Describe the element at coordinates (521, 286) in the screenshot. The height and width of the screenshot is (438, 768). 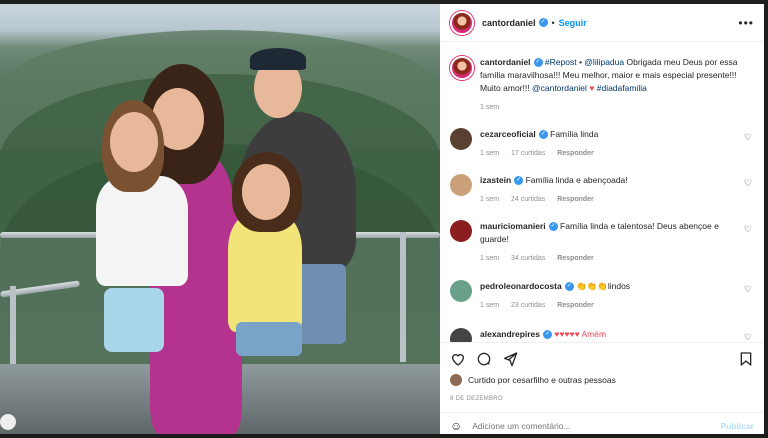
I see `comment-username: pedroleonardocosta` at that location.